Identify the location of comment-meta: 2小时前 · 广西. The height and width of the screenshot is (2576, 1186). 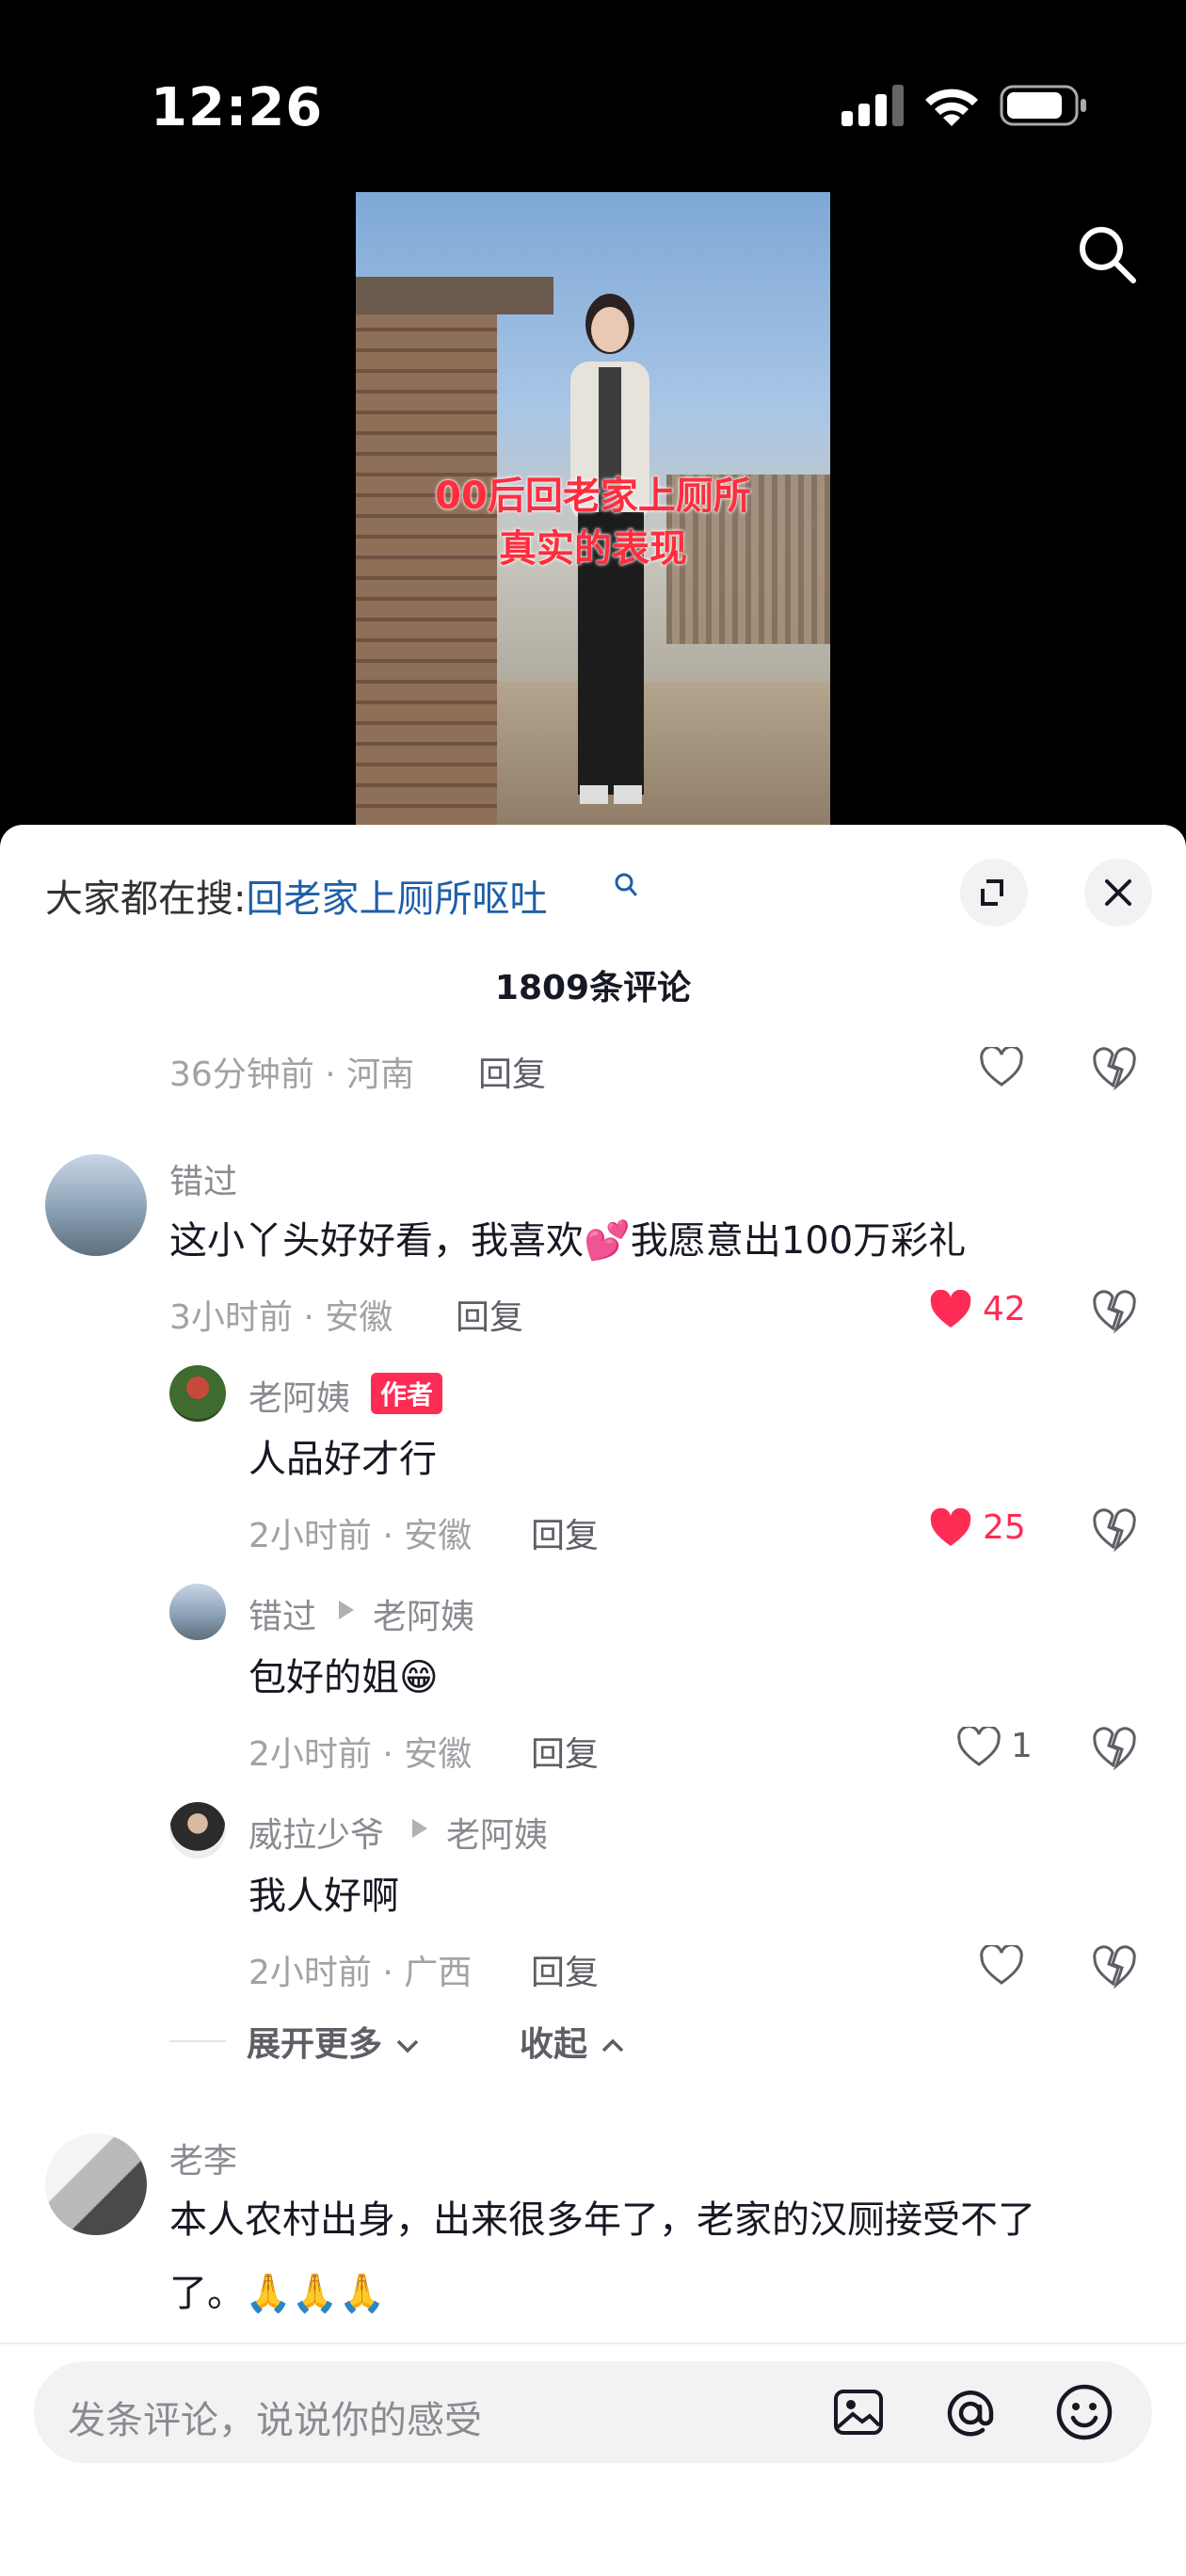
(360, 1973).